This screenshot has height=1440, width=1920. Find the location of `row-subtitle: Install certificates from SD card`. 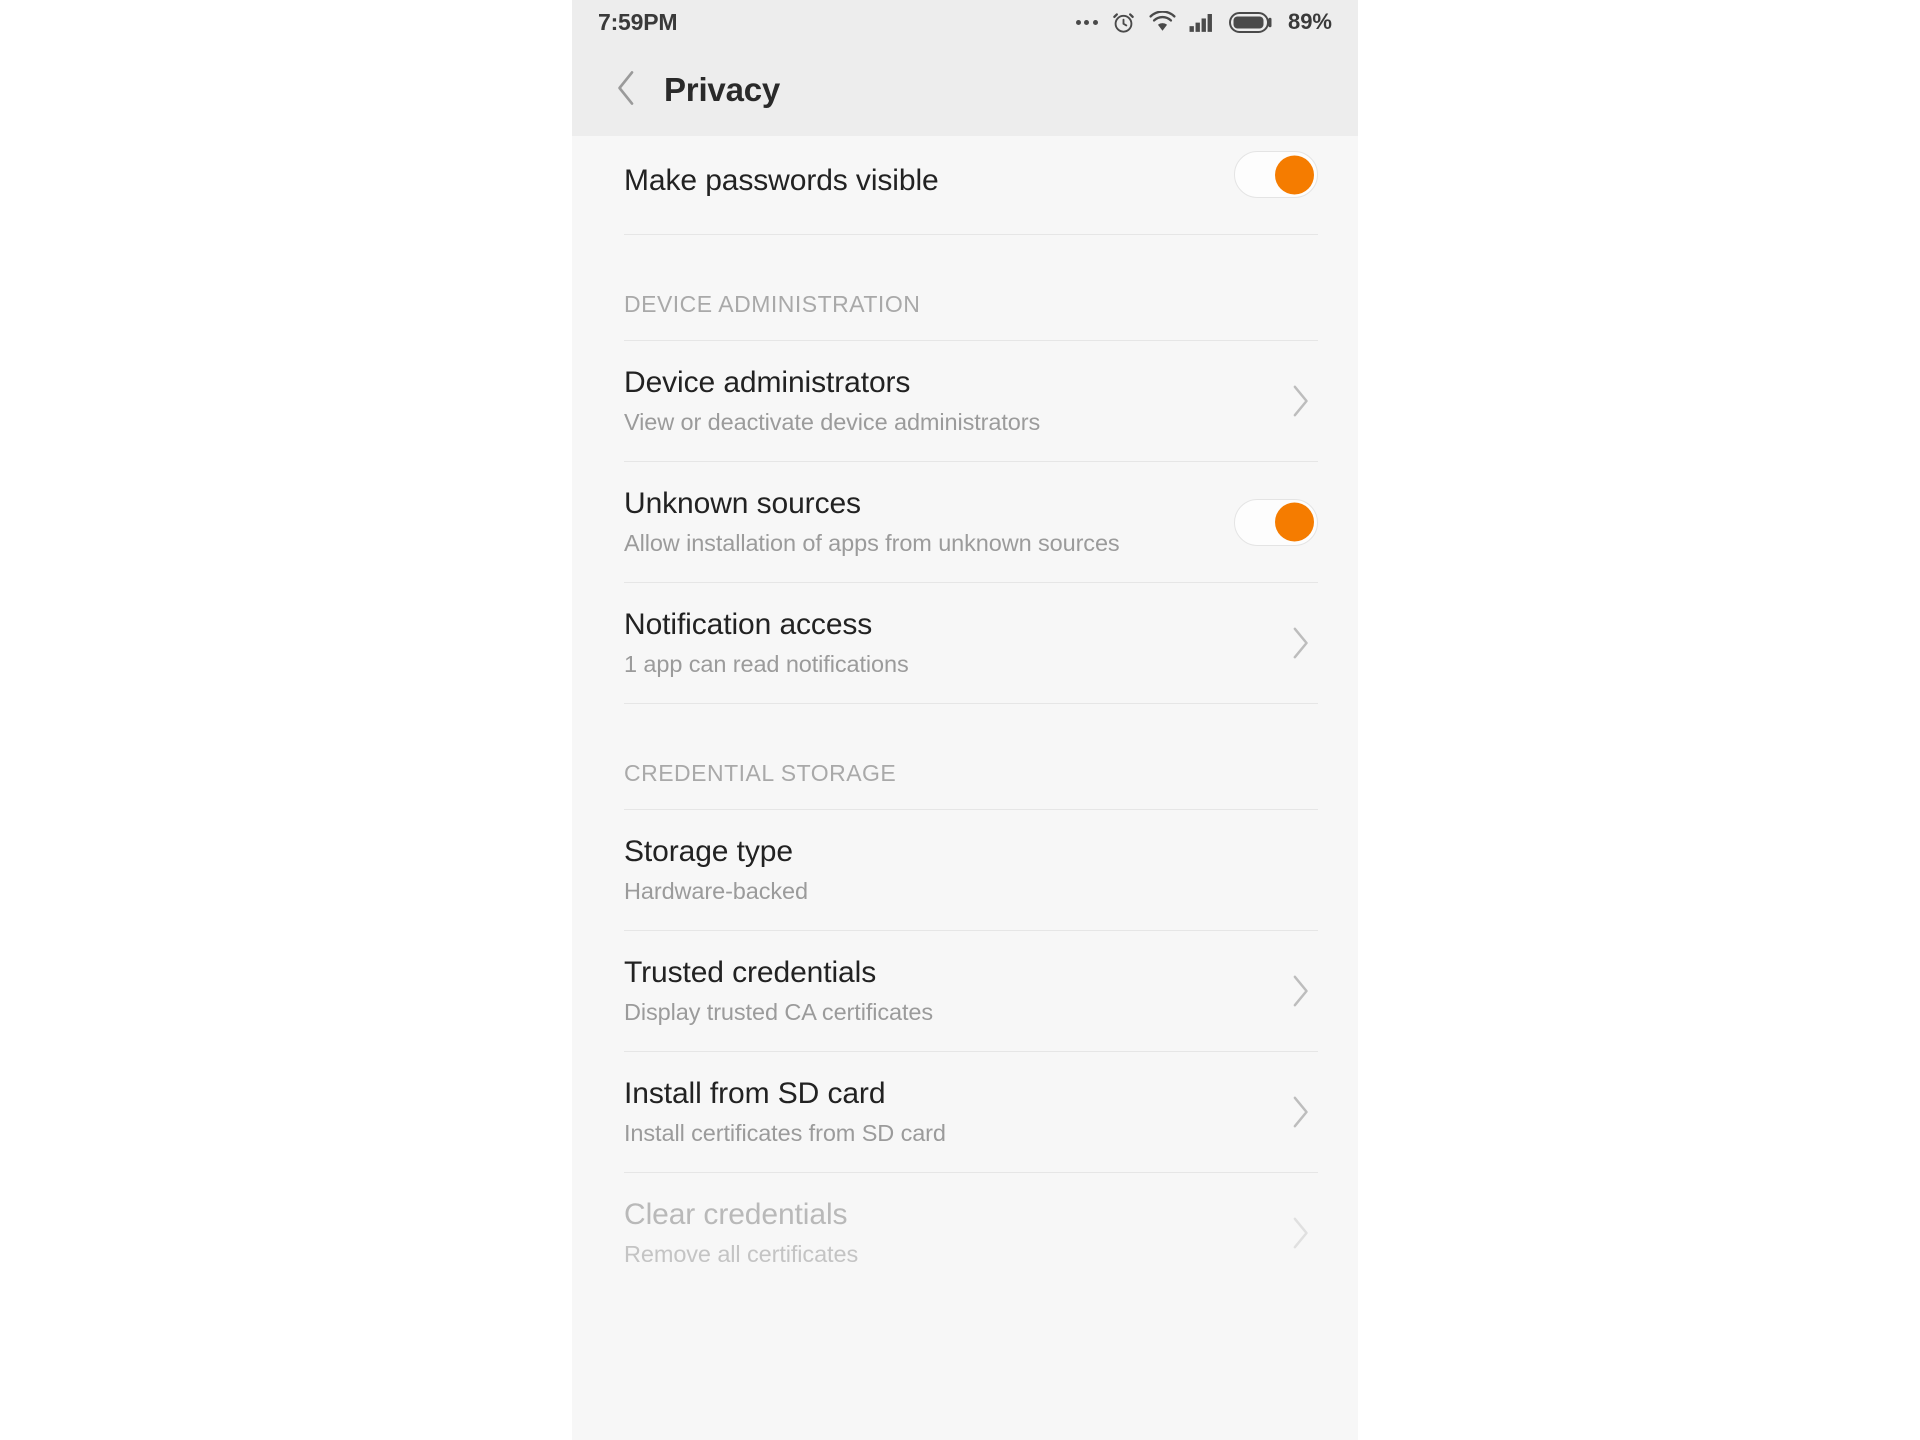

row-subtitle: Install certificates from SD card is located at coordinates (785, 1133).